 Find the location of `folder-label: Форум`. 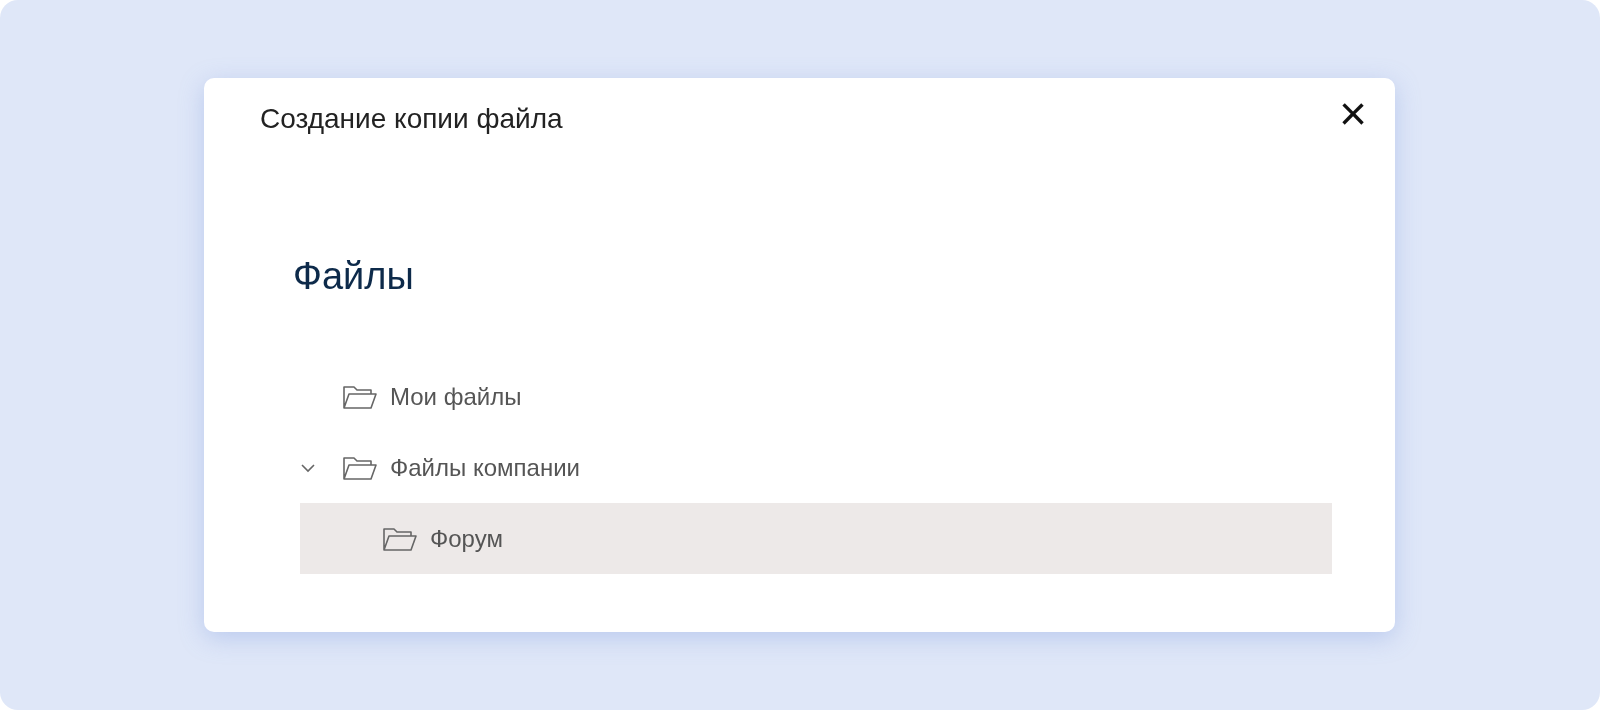

folder-label: Форум is located at coordinates (466, 538).